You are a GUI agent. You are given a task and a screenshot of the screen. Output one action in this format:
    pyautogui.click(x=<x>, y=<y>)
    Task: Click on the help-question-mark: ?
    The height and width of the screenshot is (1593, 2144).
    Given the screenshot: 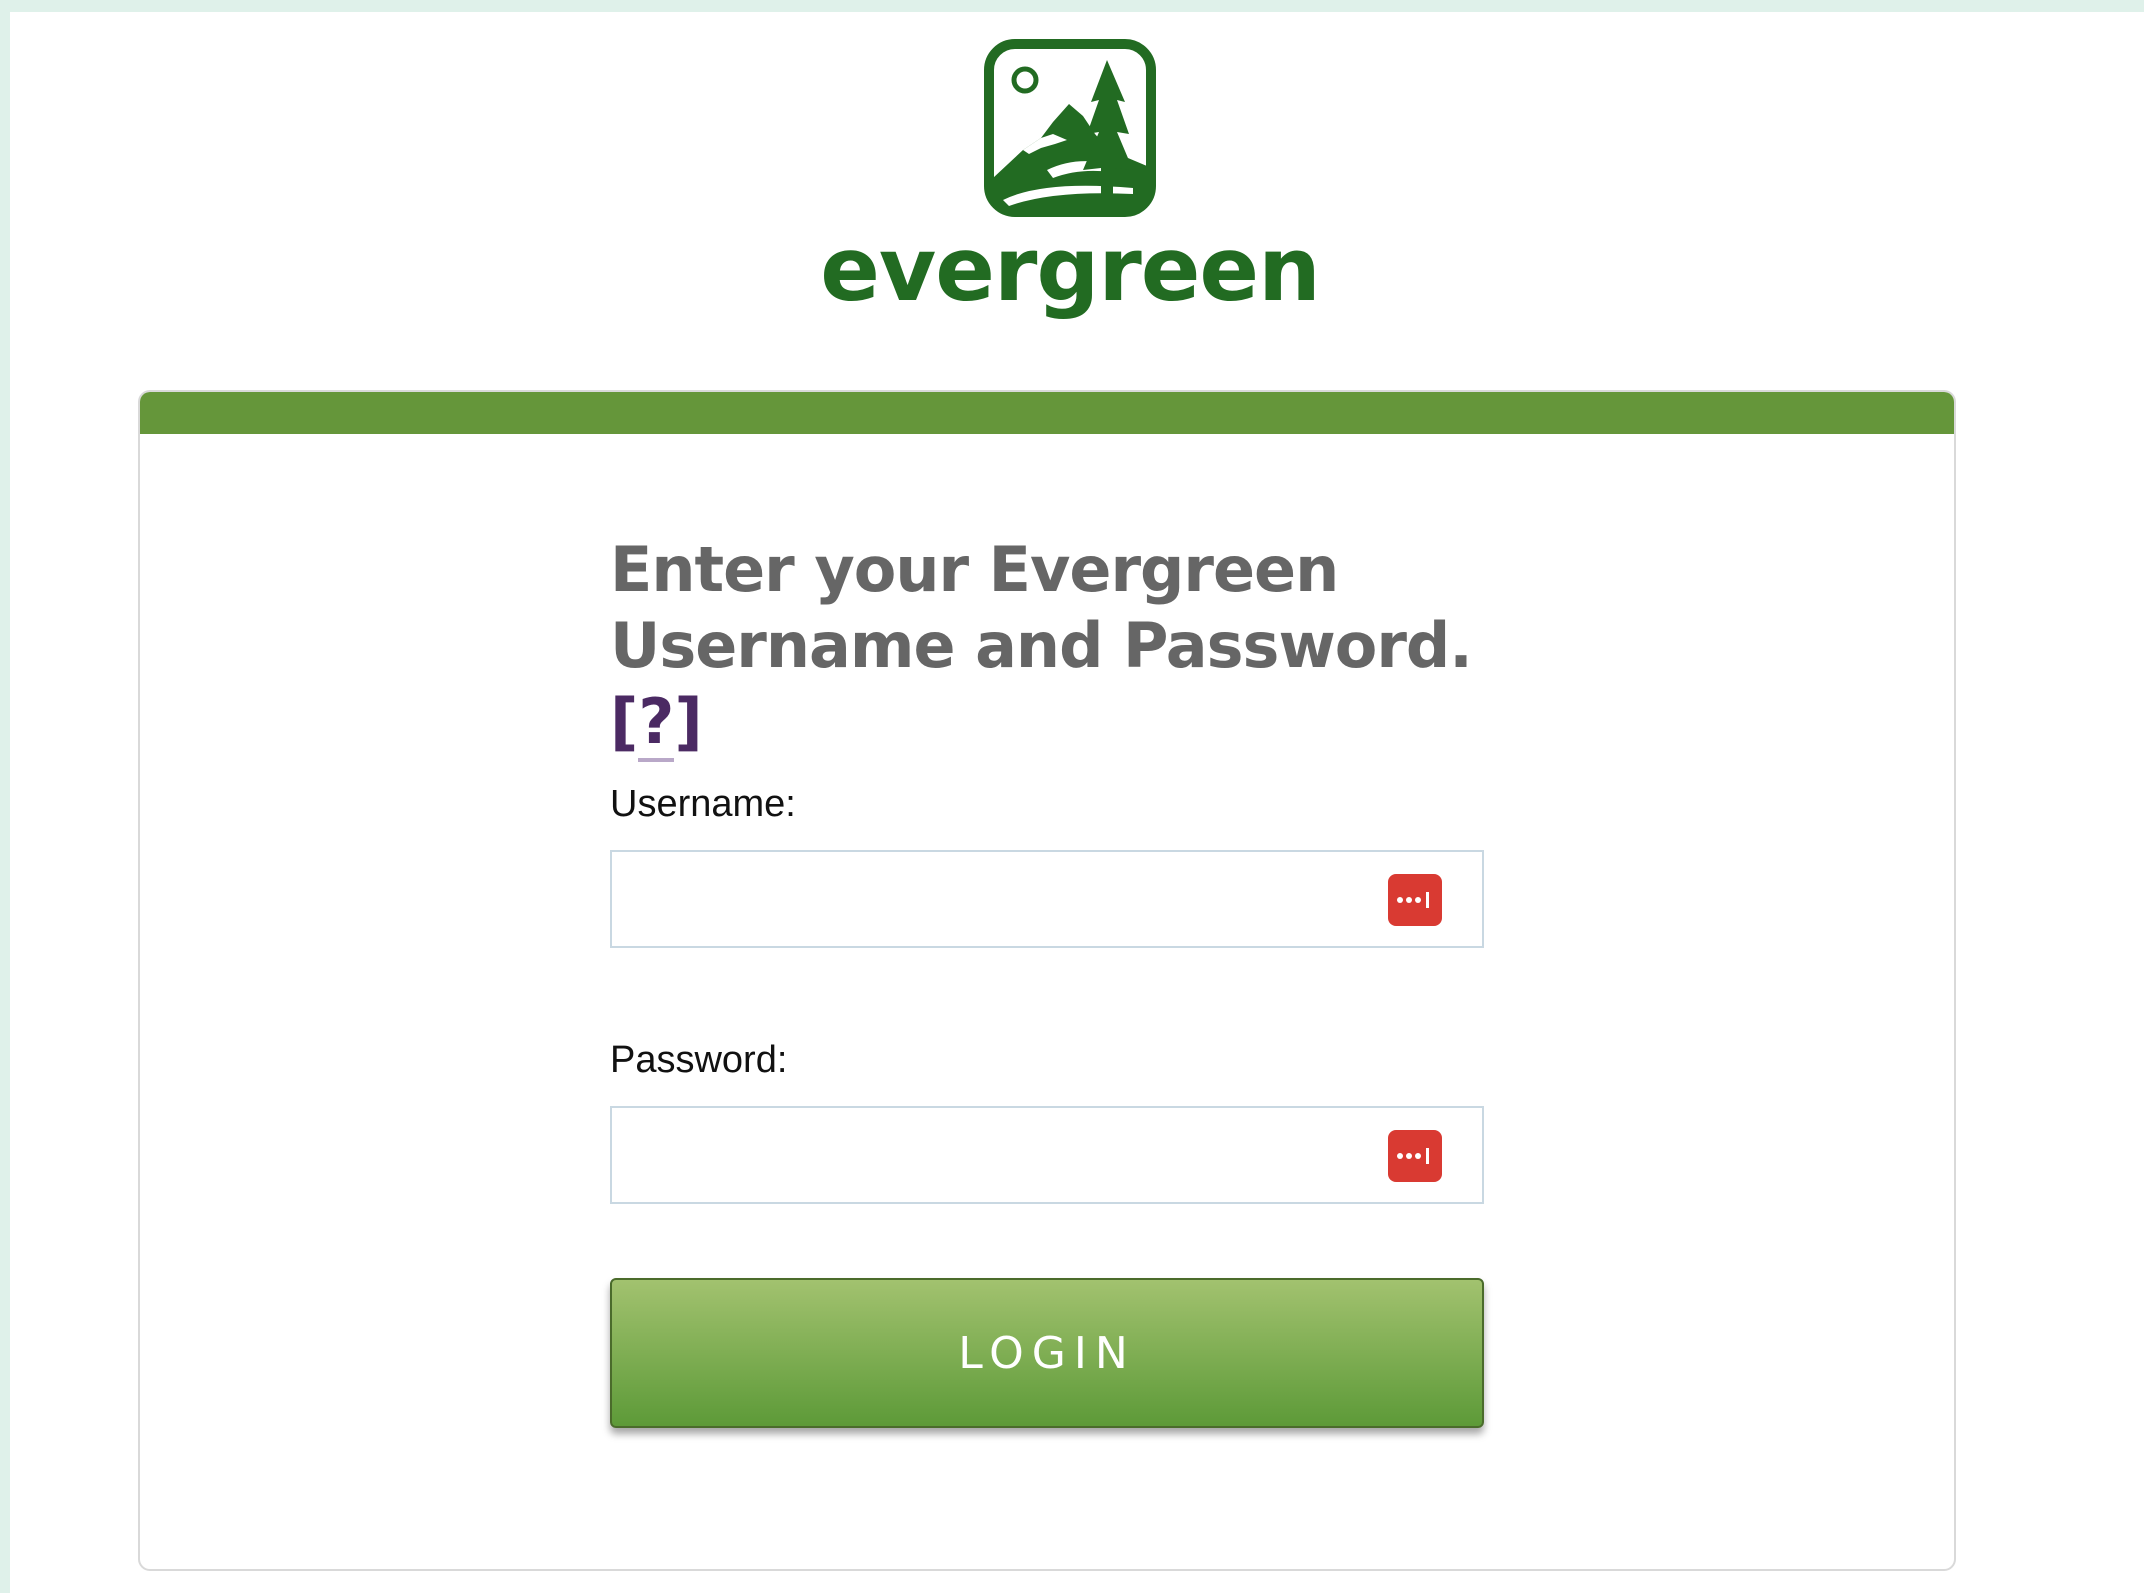 What is the action you would take?
    pyautogui.click(x=656, y=723)
    